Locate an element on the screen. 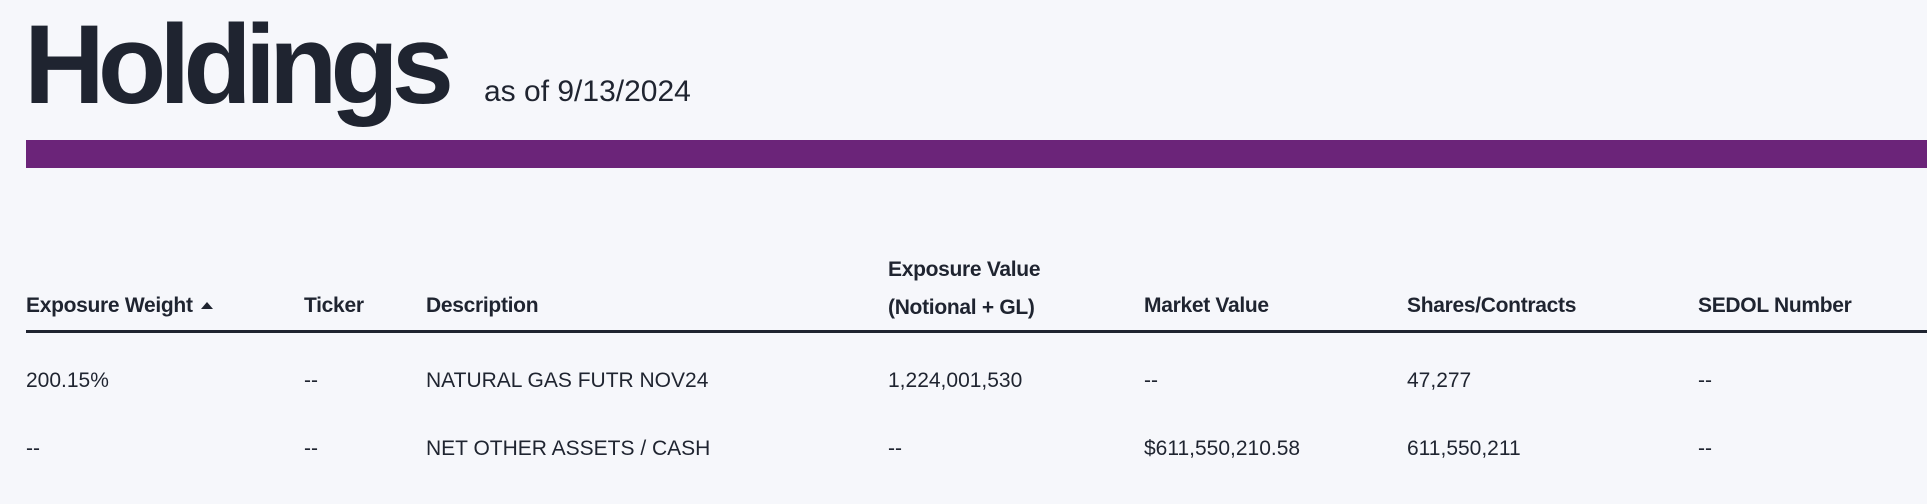 This screenshot has width=1927, height=504. cell-shares-contracts: 611,550,211 is located at coordinates (1464, 448).